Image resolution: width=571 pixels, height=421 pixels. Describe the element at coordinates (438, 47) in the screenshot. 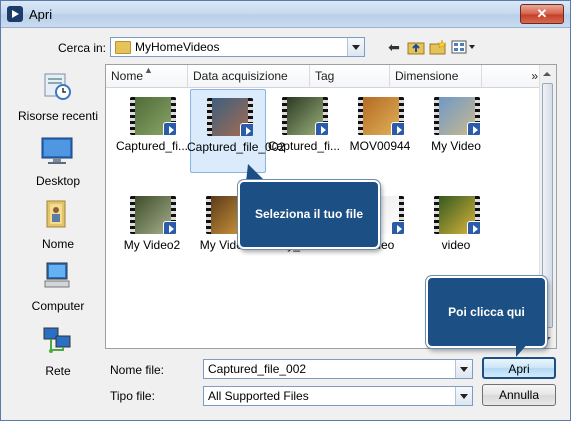

I see `new-folder-icon` at that location.